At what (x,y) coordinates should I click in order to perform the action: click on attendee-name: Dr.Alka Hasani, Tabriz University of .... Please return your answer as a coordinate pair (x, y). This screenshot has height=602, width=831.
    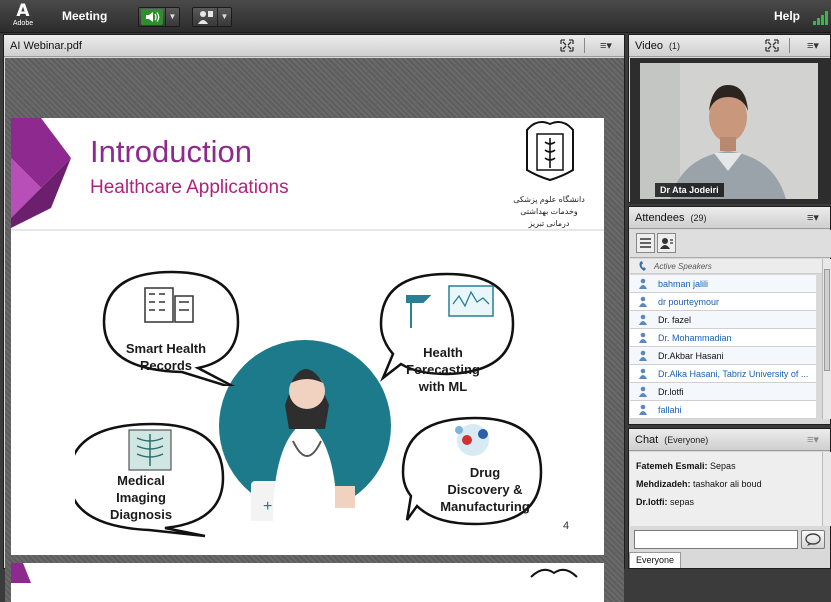
    Looking at the image, I should click on (733, 374).